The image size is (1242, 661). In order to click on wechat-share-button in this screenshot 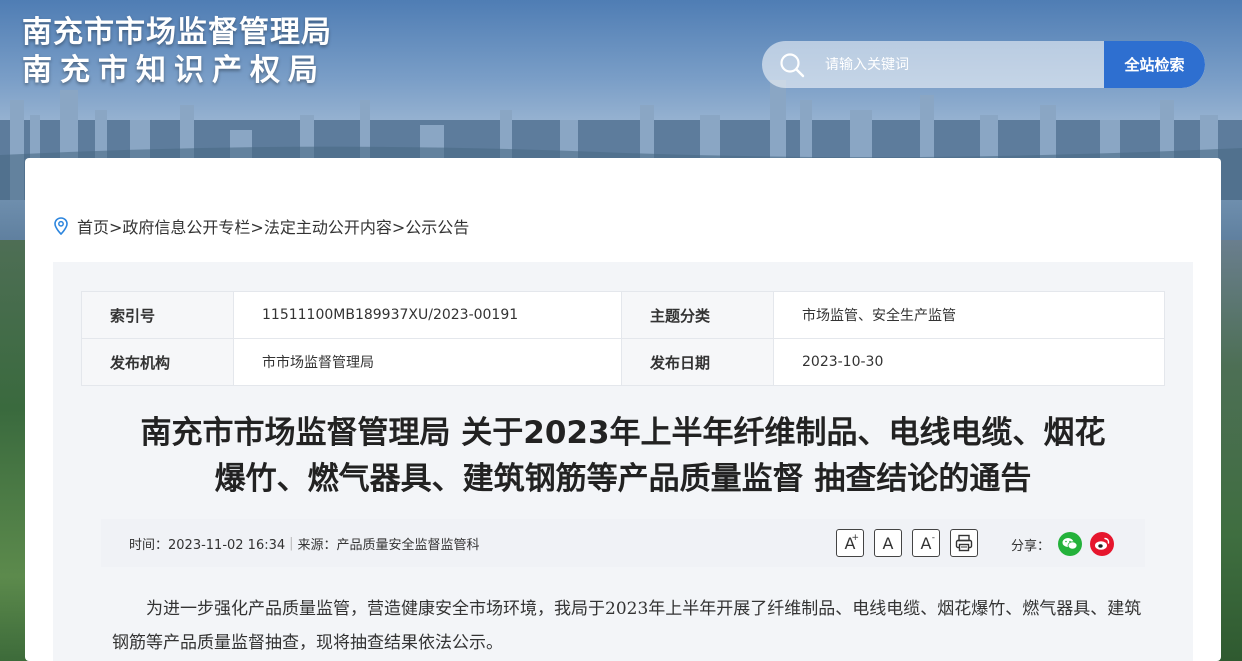, I will do `click(1070, 544)`.